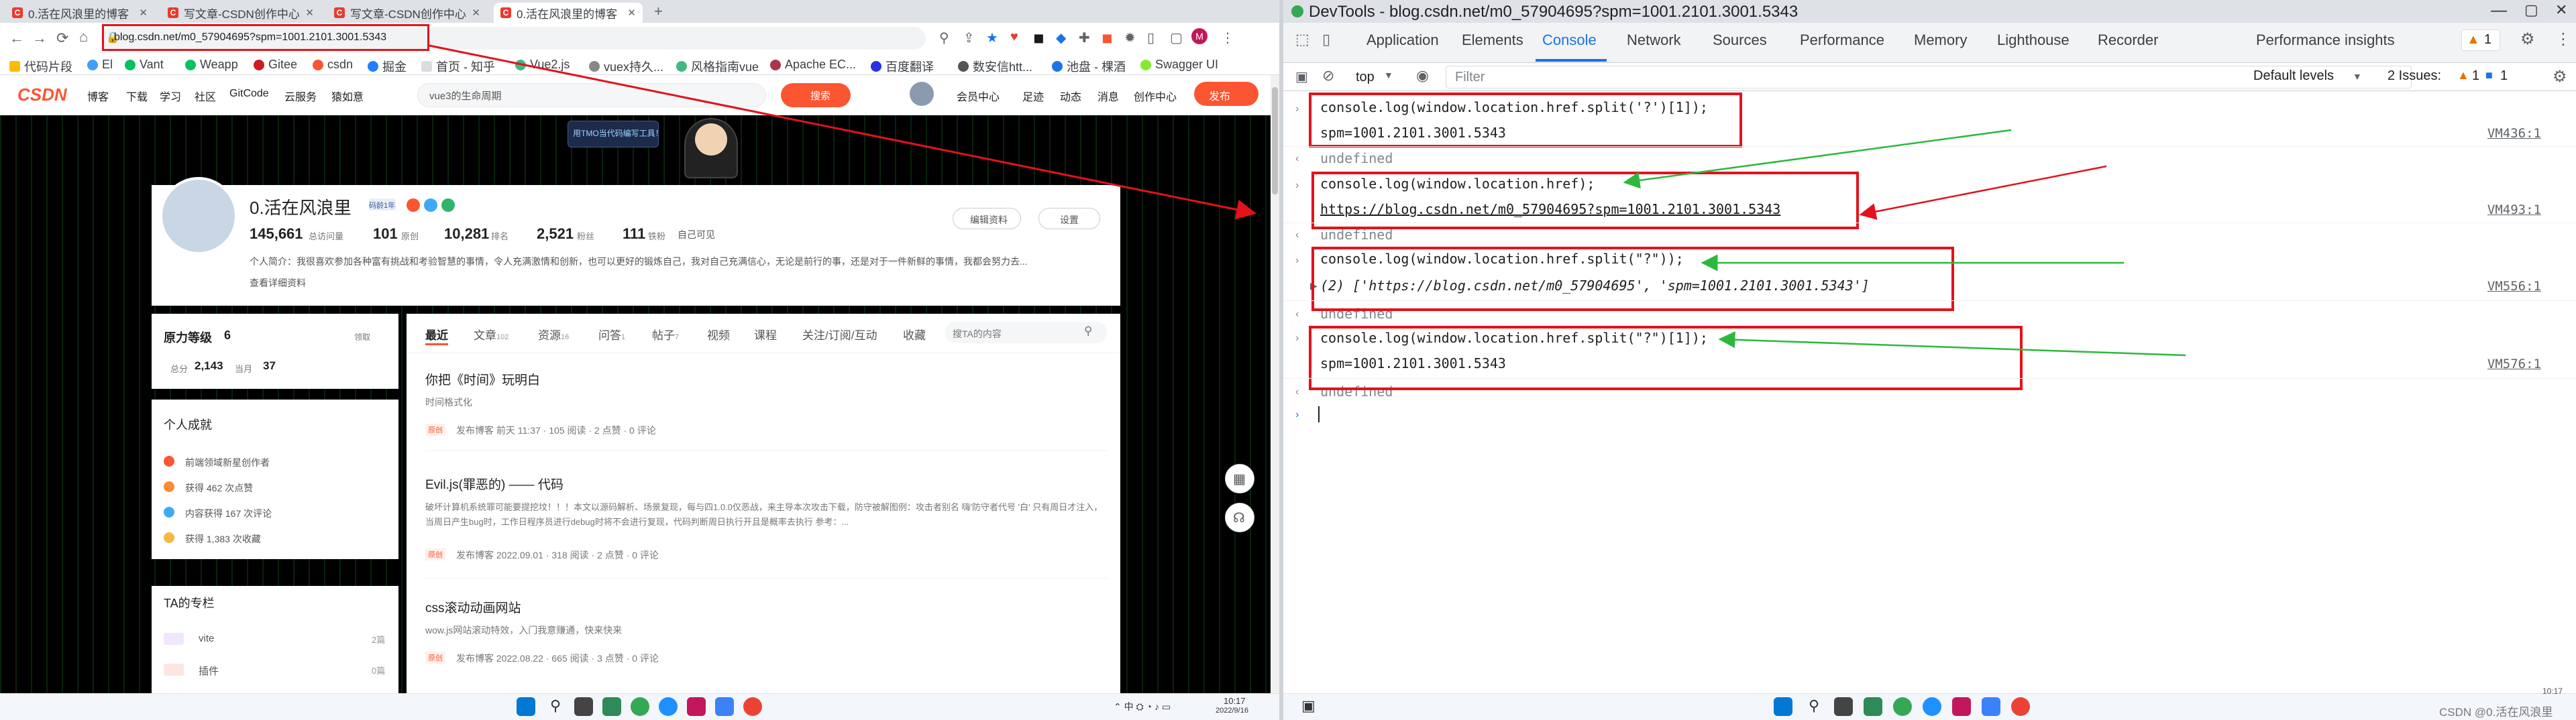 Image resolution: width=2576 pixels, height=720 pixels. What do you see at coordinates (902, 66) in the screenshot?
I see `bookmark-13: 百度翻译` at bounding box center [902, 66].